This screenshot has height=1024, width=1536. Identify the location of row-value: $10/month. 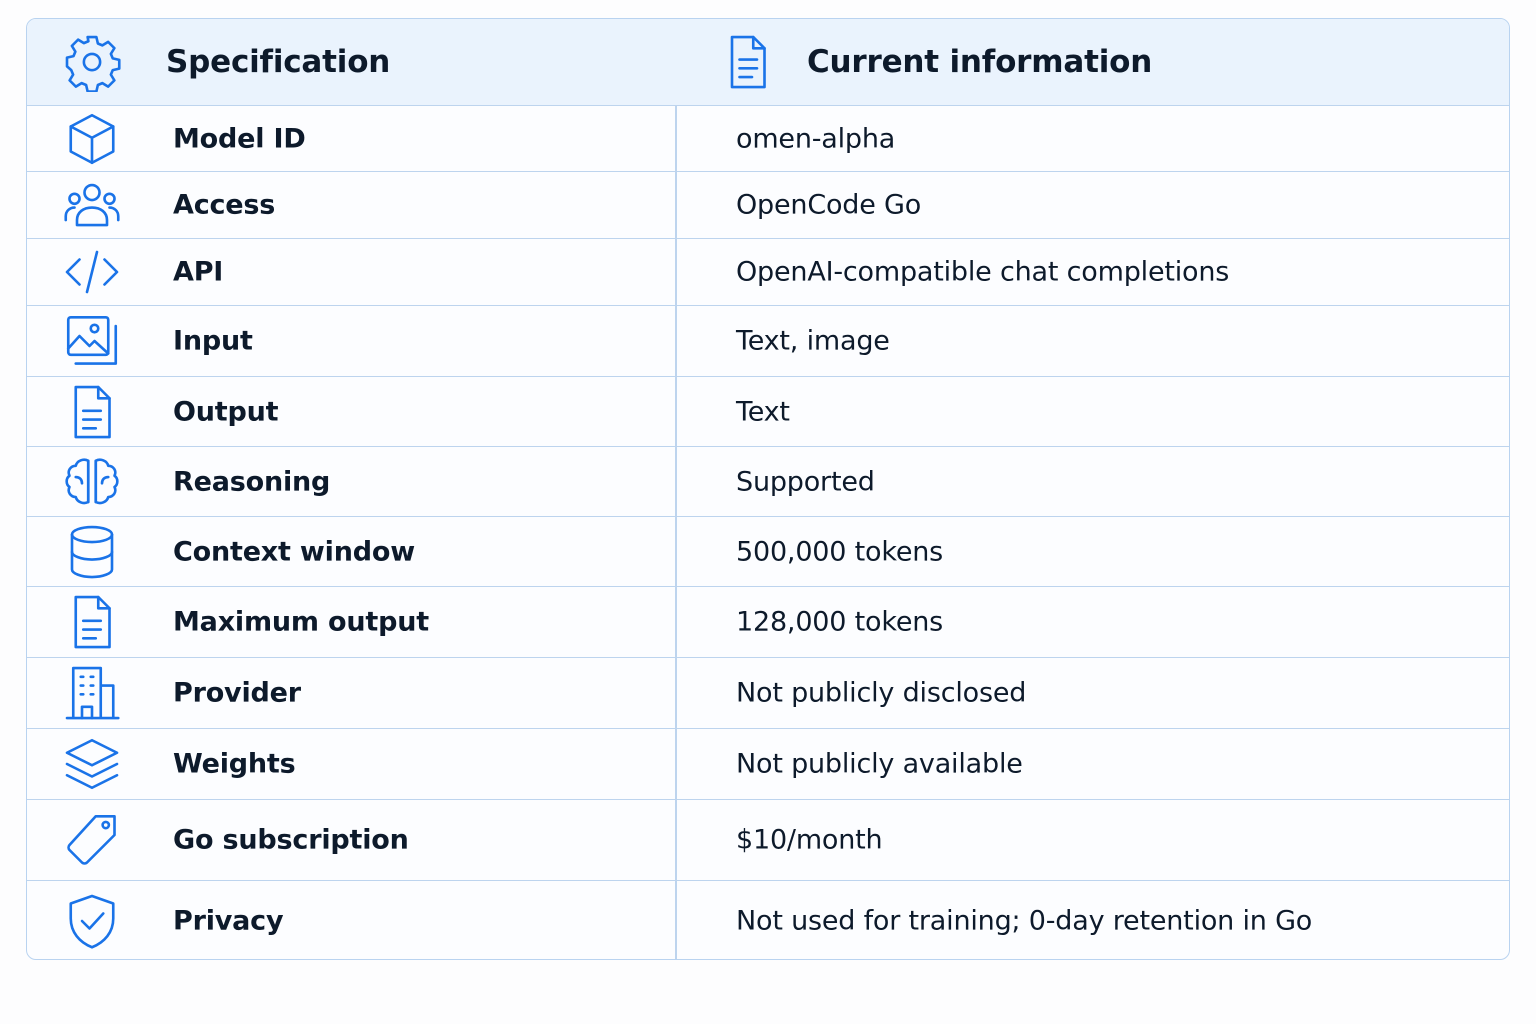
(809, 840).